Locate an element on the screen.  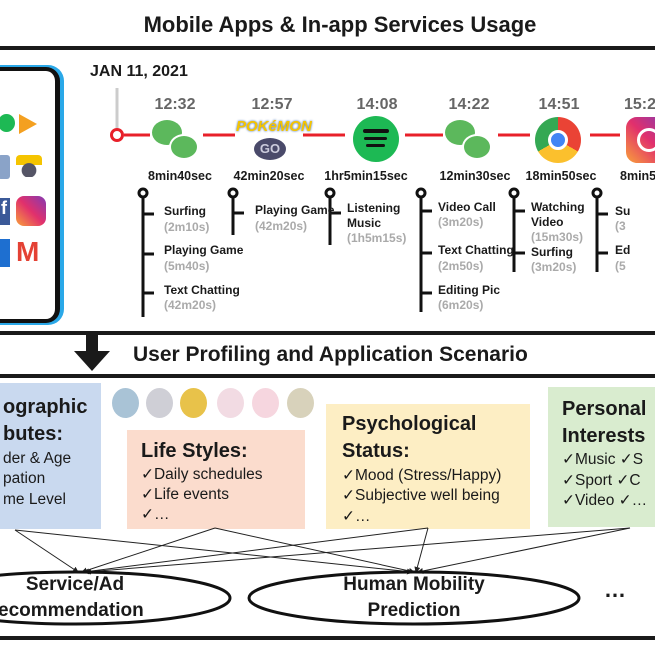
box-item: ✓Life events is located at coordinates (185, 494).